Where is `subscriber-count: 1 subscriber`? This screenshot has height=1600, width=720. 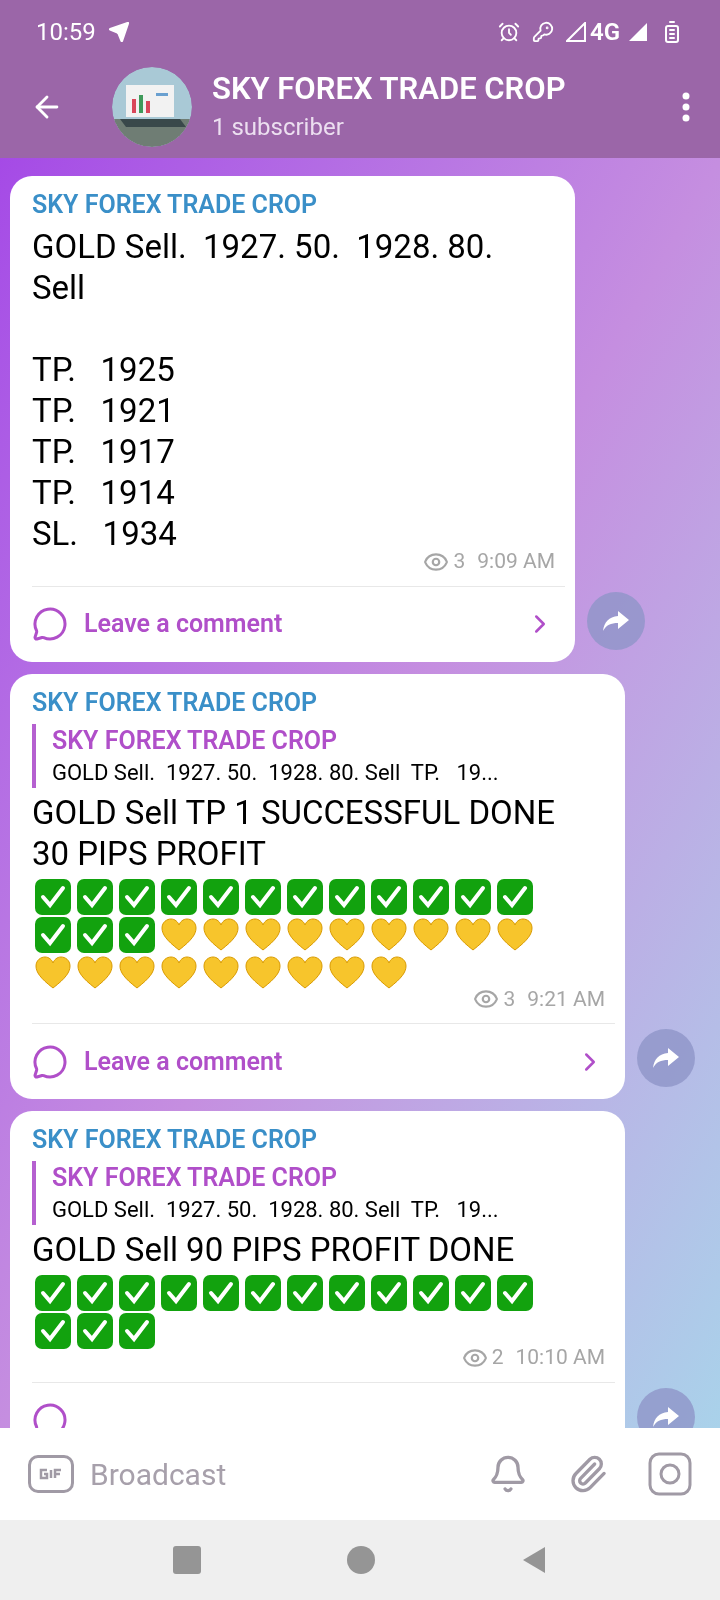
subscriber-count: 1 subscriber is located at coordinates (278, 127).